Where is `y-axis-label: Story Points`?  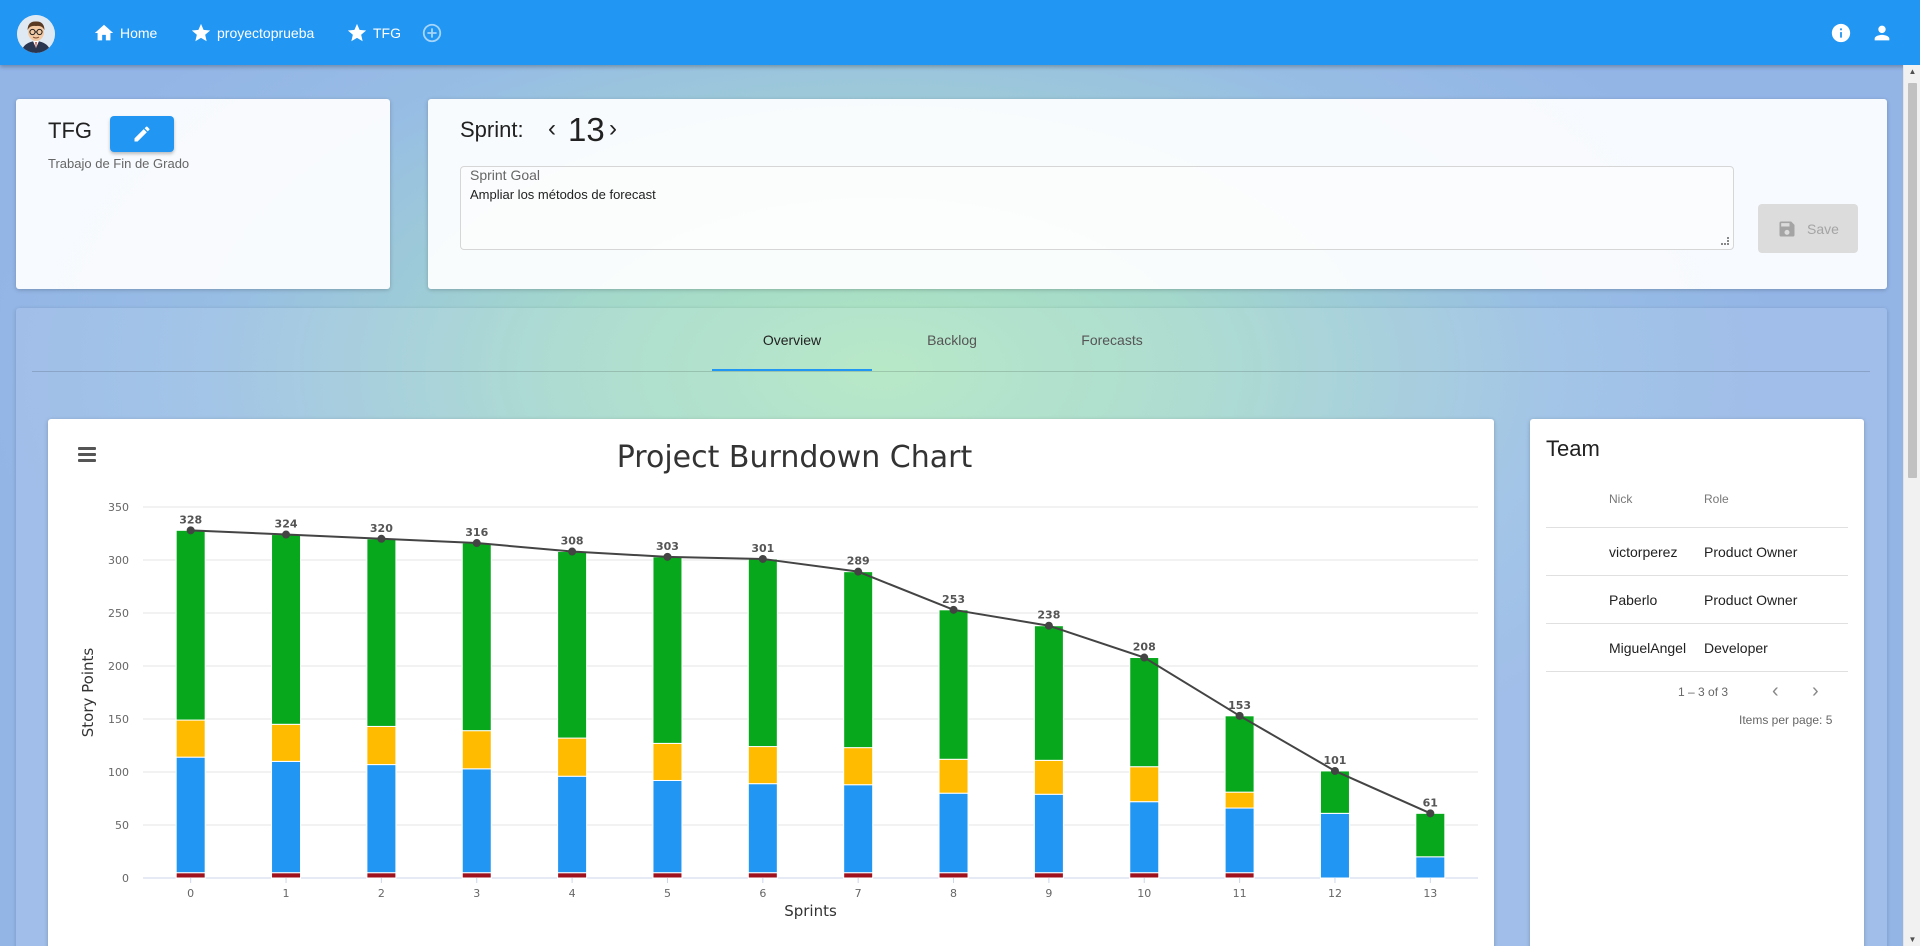 y-axis-label: Story Points is located at coordinates (88, 693).